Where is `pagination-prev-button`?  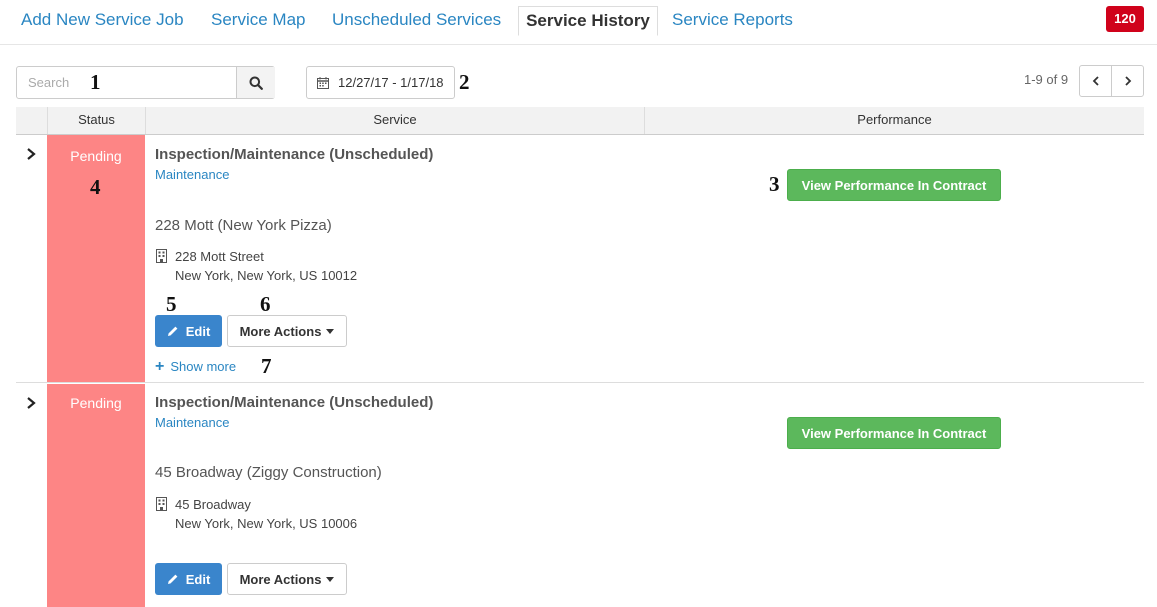 pagination-prev-button is located at coordinates (1095, 81).